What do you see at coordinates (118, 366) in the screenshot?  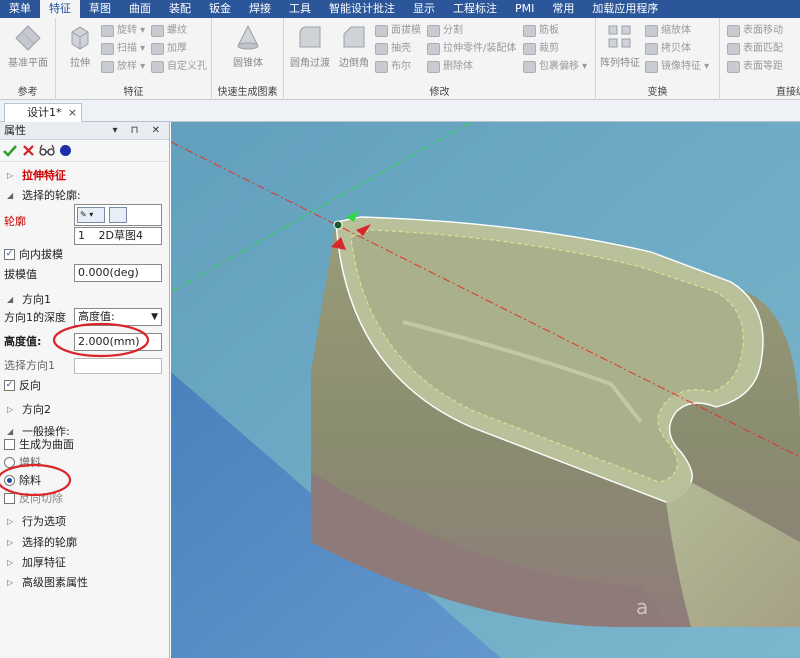 I see `select-direction1-field` at bounding box center [118, 366].